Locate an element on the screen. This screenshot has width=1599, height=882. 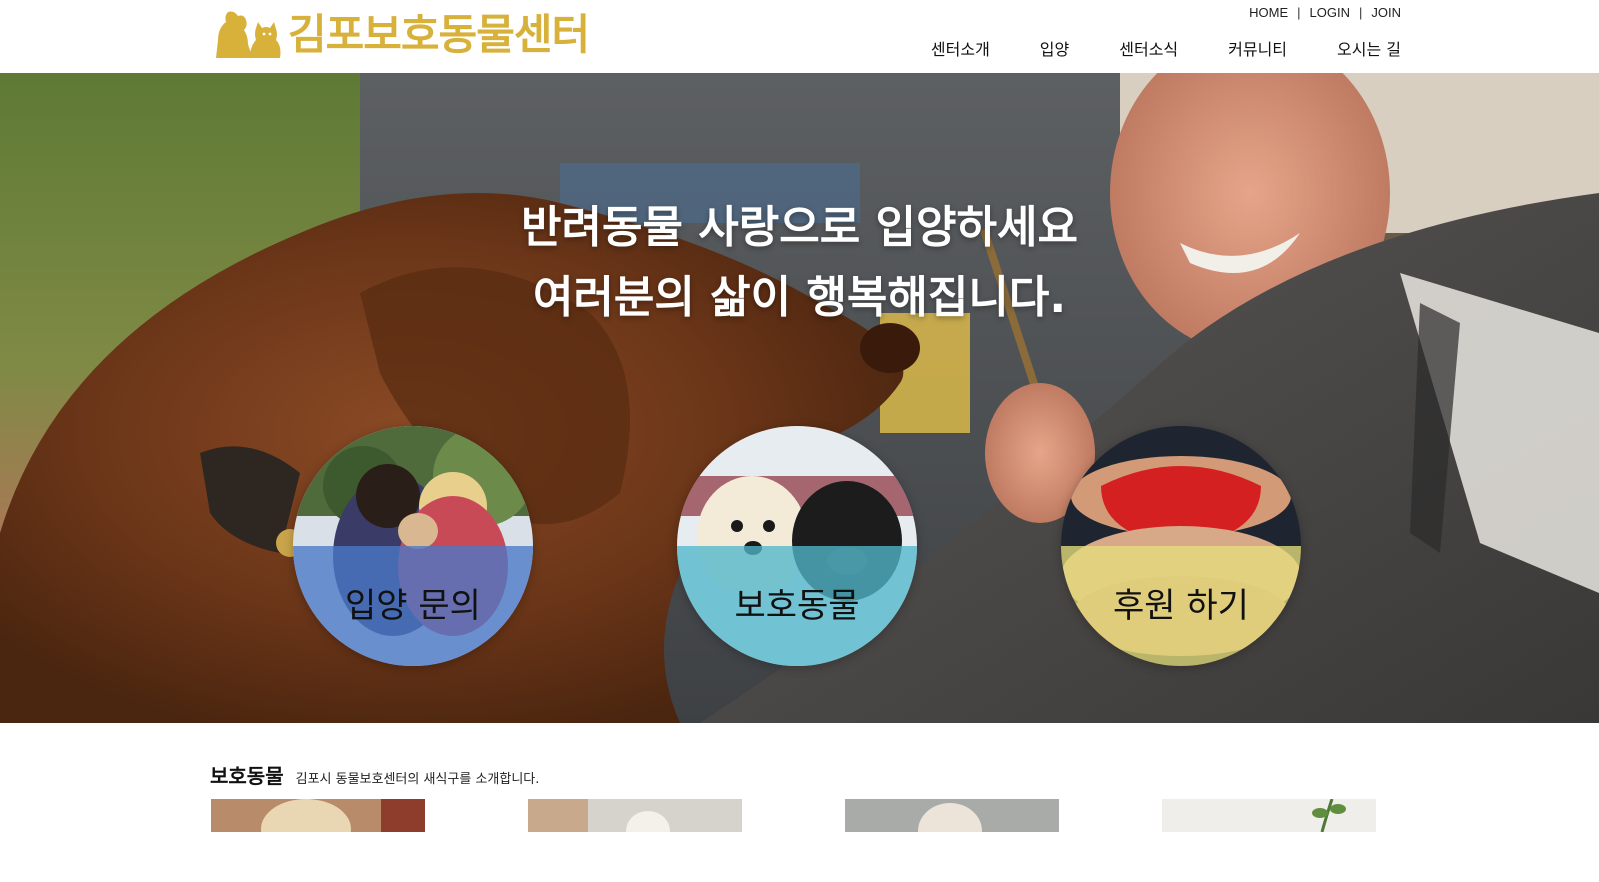
white-dog-photo is located at coordinates (635, 815).